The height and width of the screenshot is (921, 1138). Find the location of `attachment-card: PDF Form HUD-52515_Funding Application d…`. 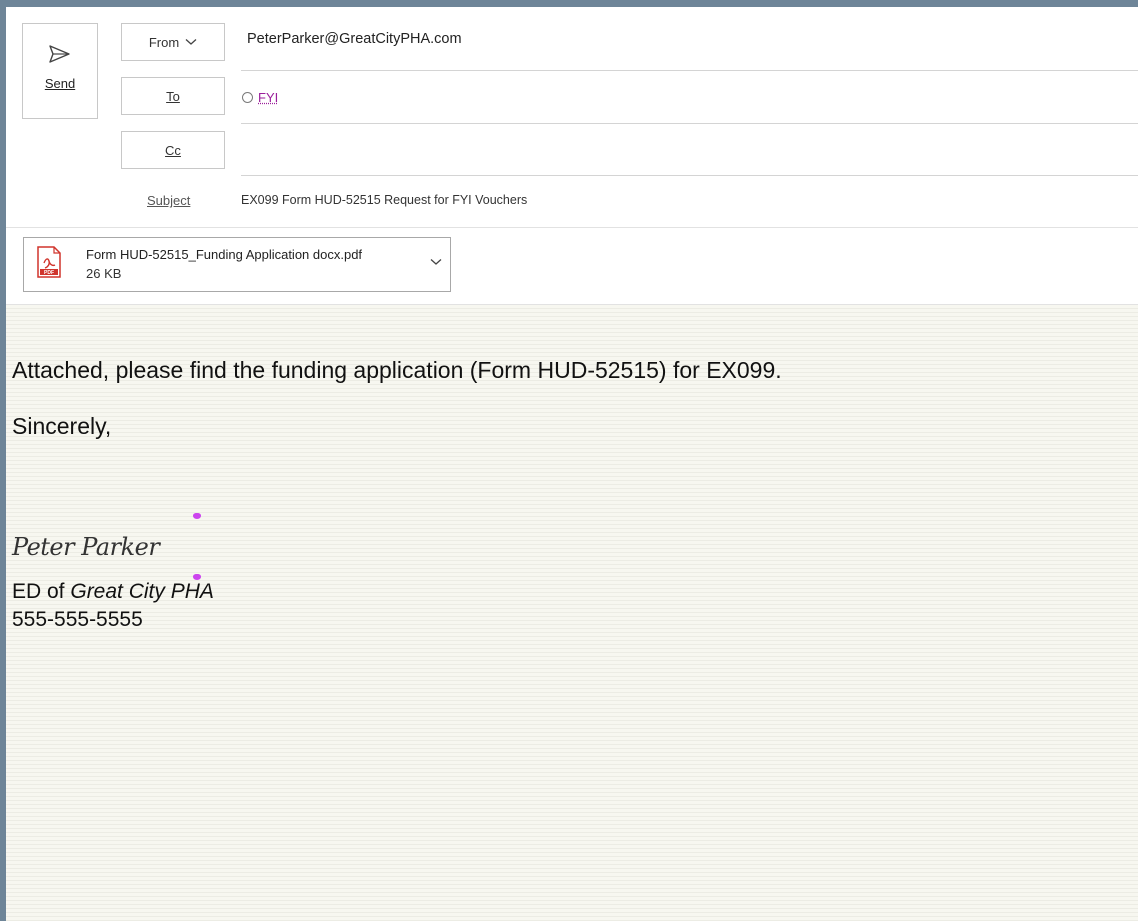

attachment-card: PDF Form HUD-52515_Funding Application d… is located at coordinates (237, 264).